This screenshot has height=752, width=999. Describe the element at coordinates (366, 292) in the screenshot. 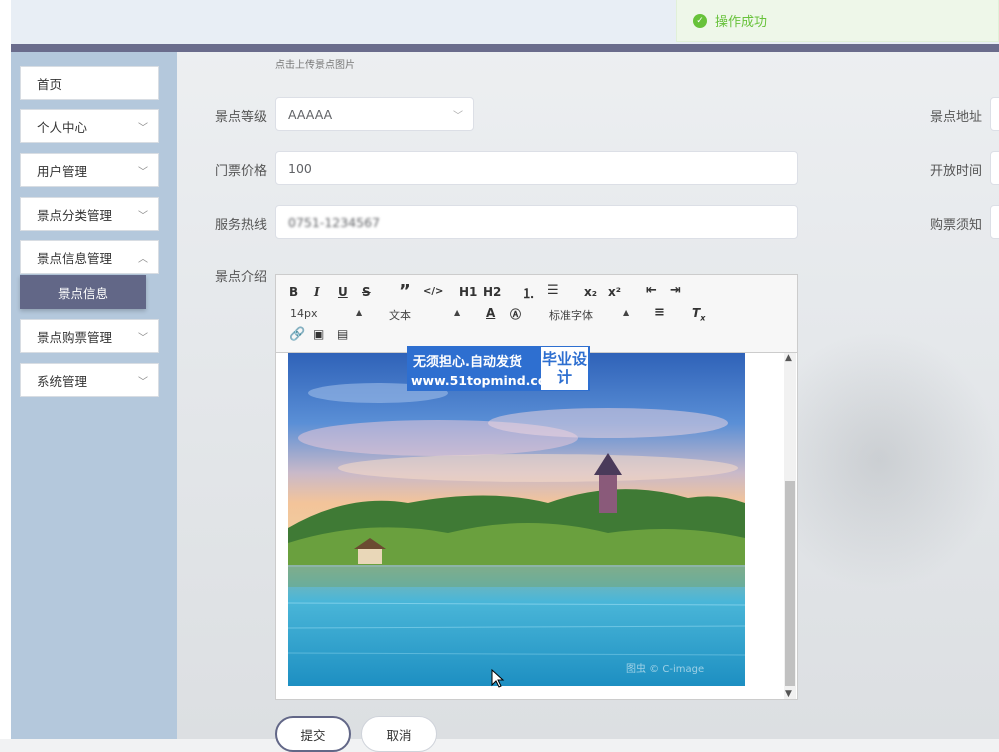

I see `strike-button: S` at that location.